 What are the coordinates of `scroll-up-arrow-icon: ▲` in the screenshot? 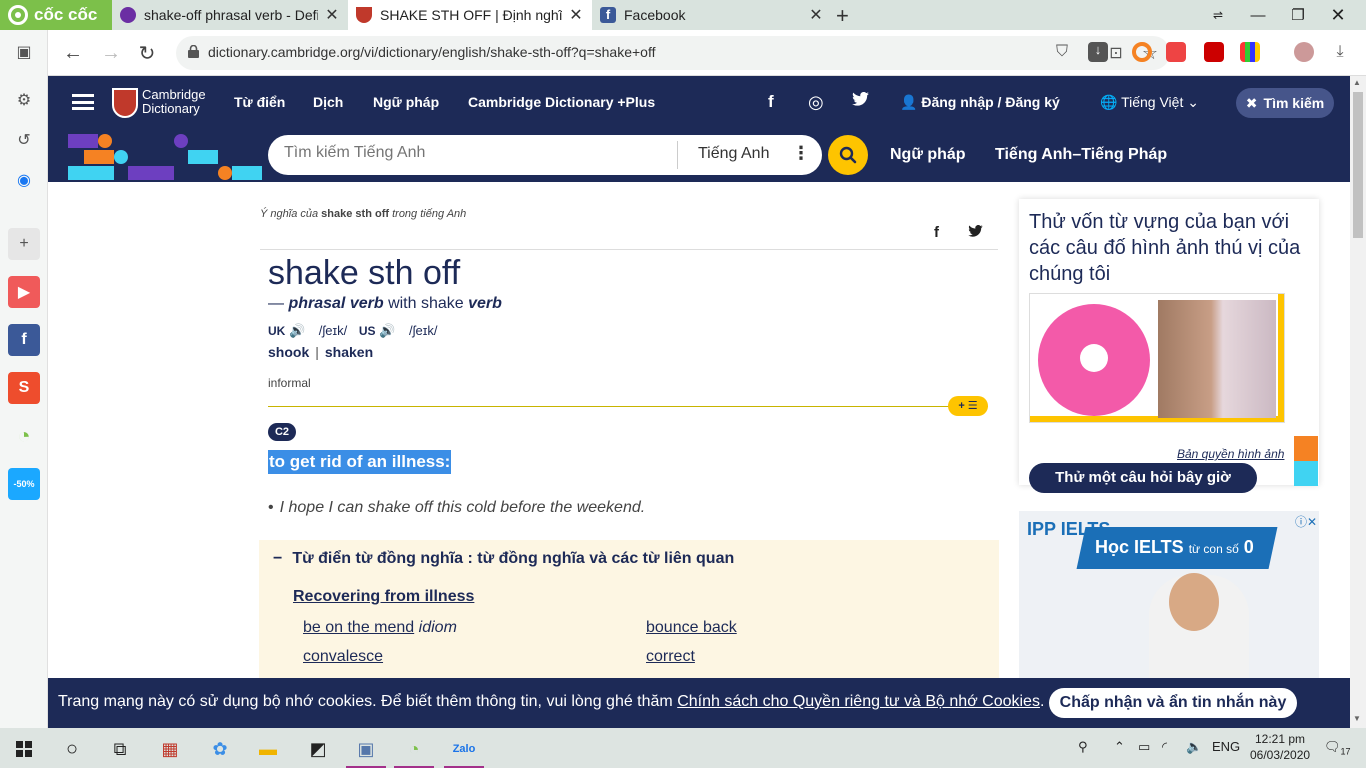 It's located at (1357, 82).